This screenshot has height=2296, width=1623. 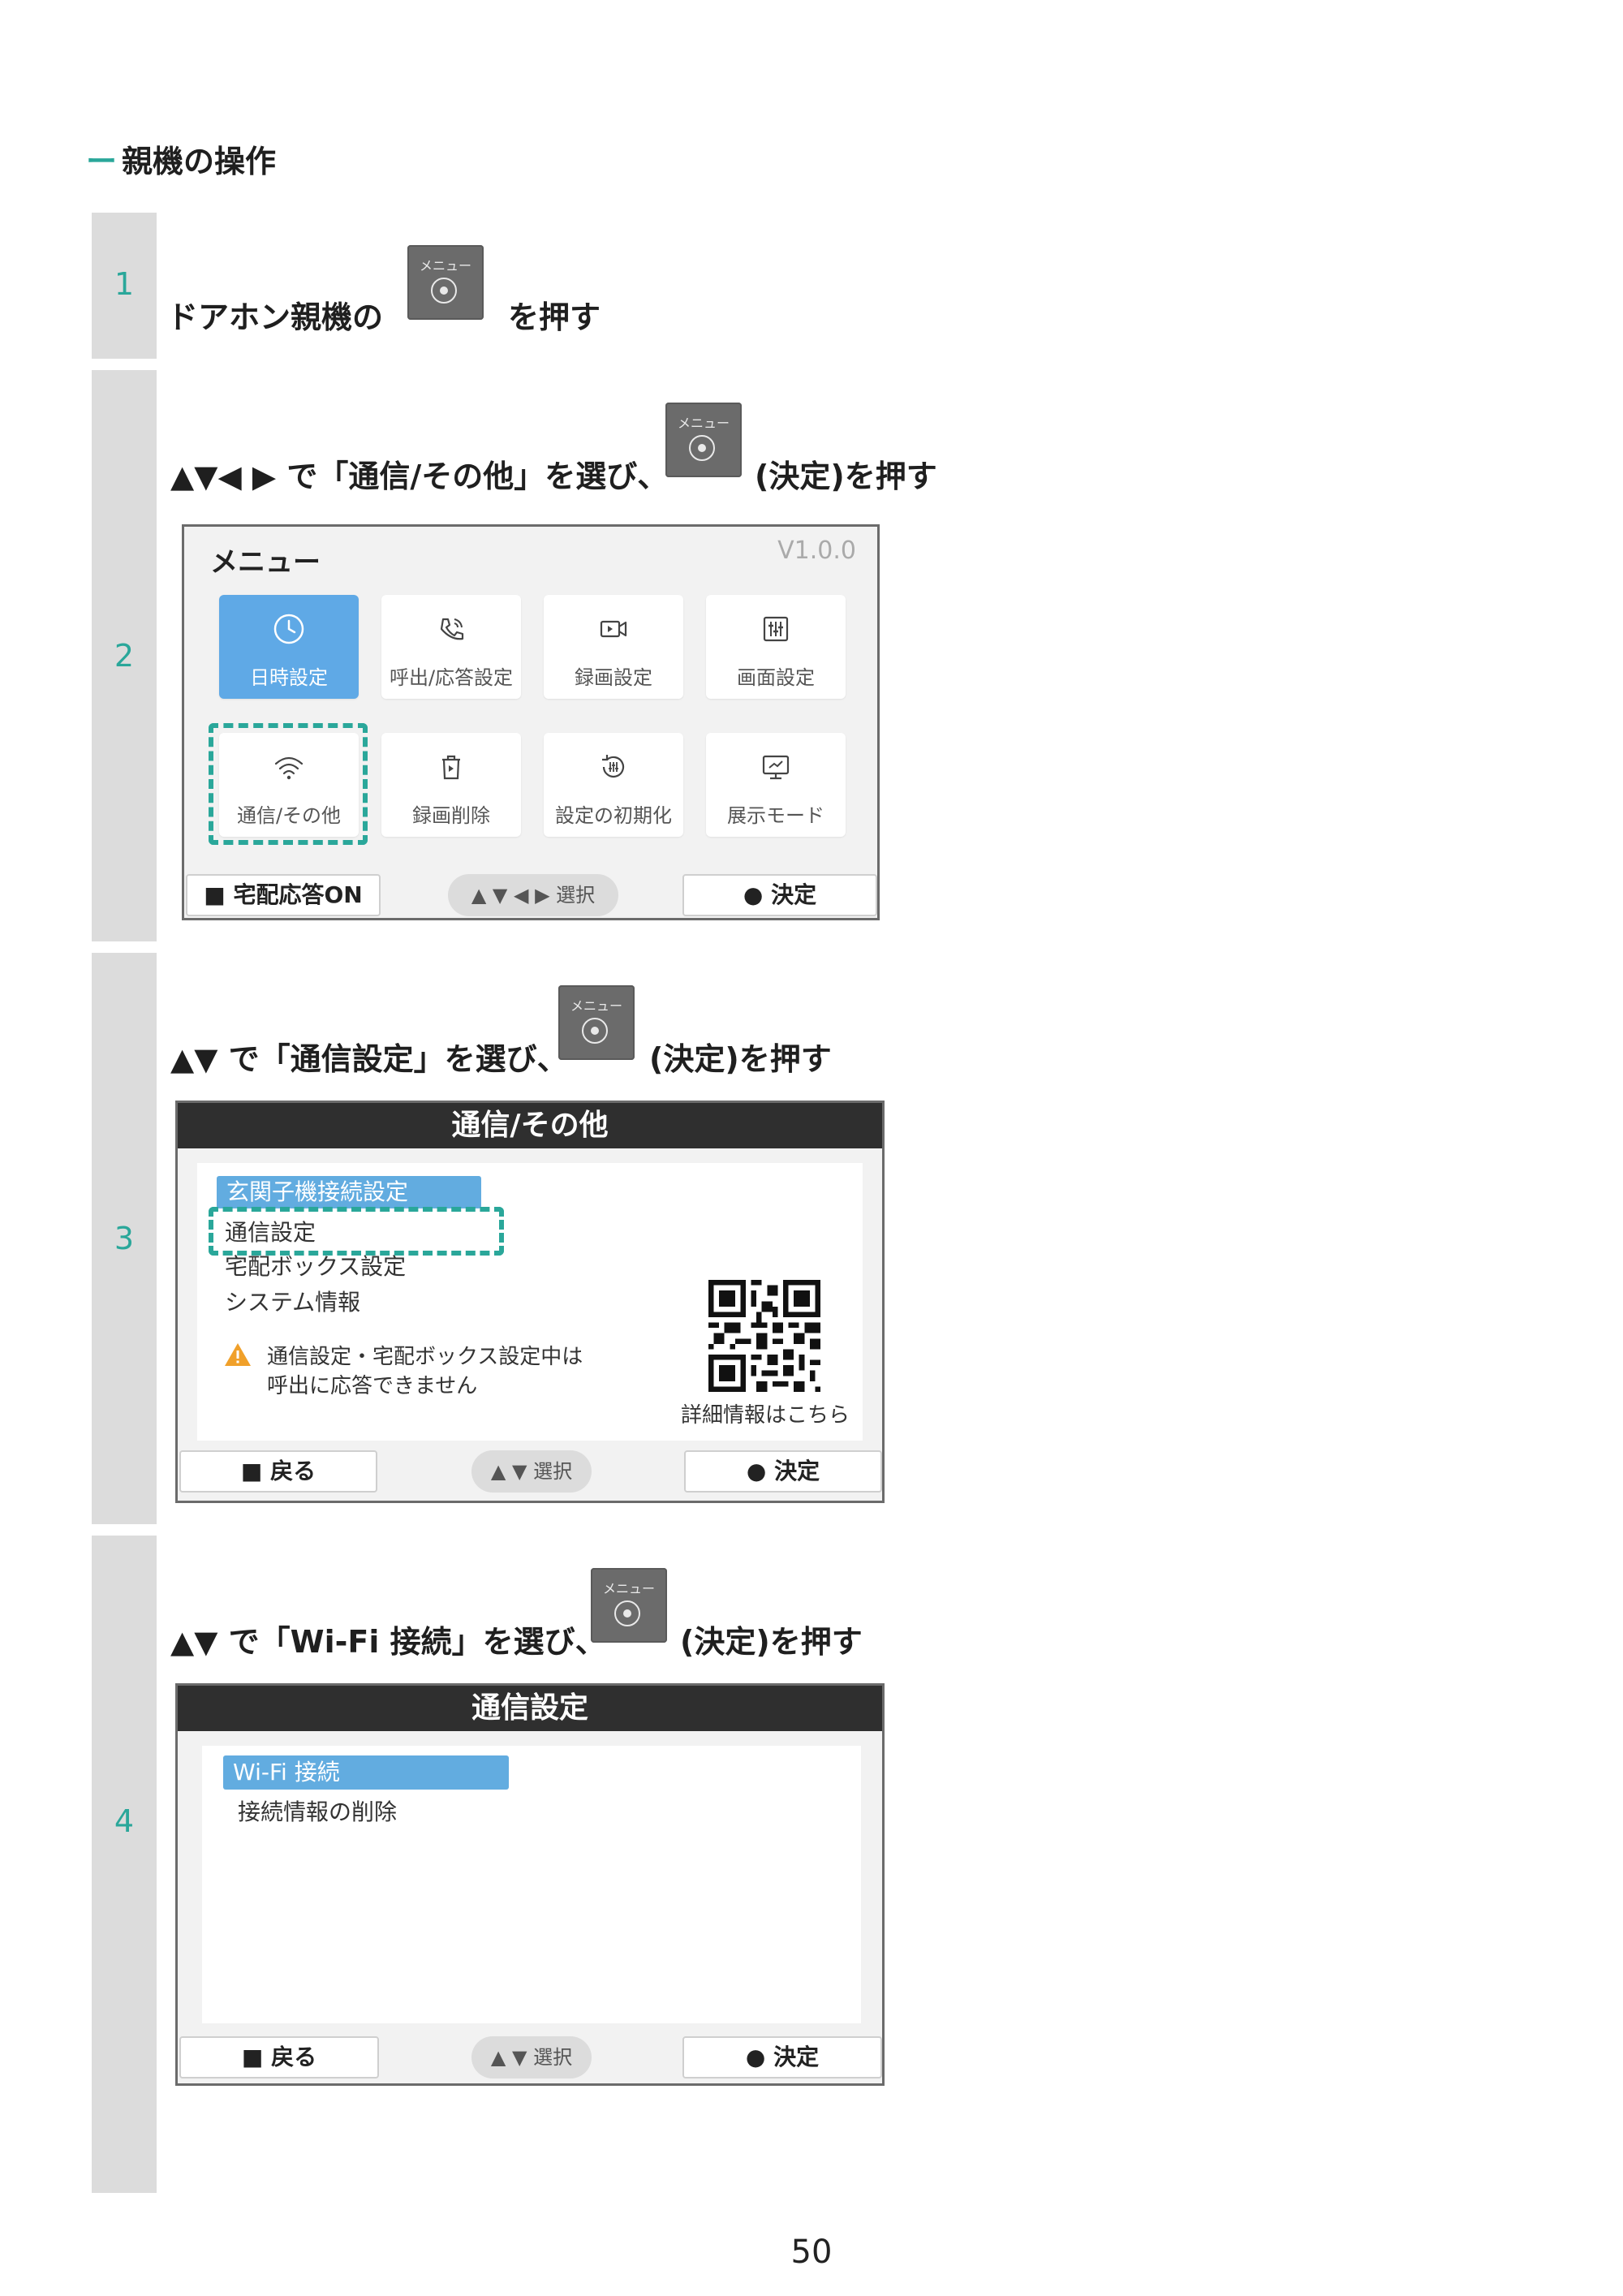 What do you see at coordinates (811, 2252) in the screenshot?
I see `page-number: 50` at bounding box center [811, 2252].